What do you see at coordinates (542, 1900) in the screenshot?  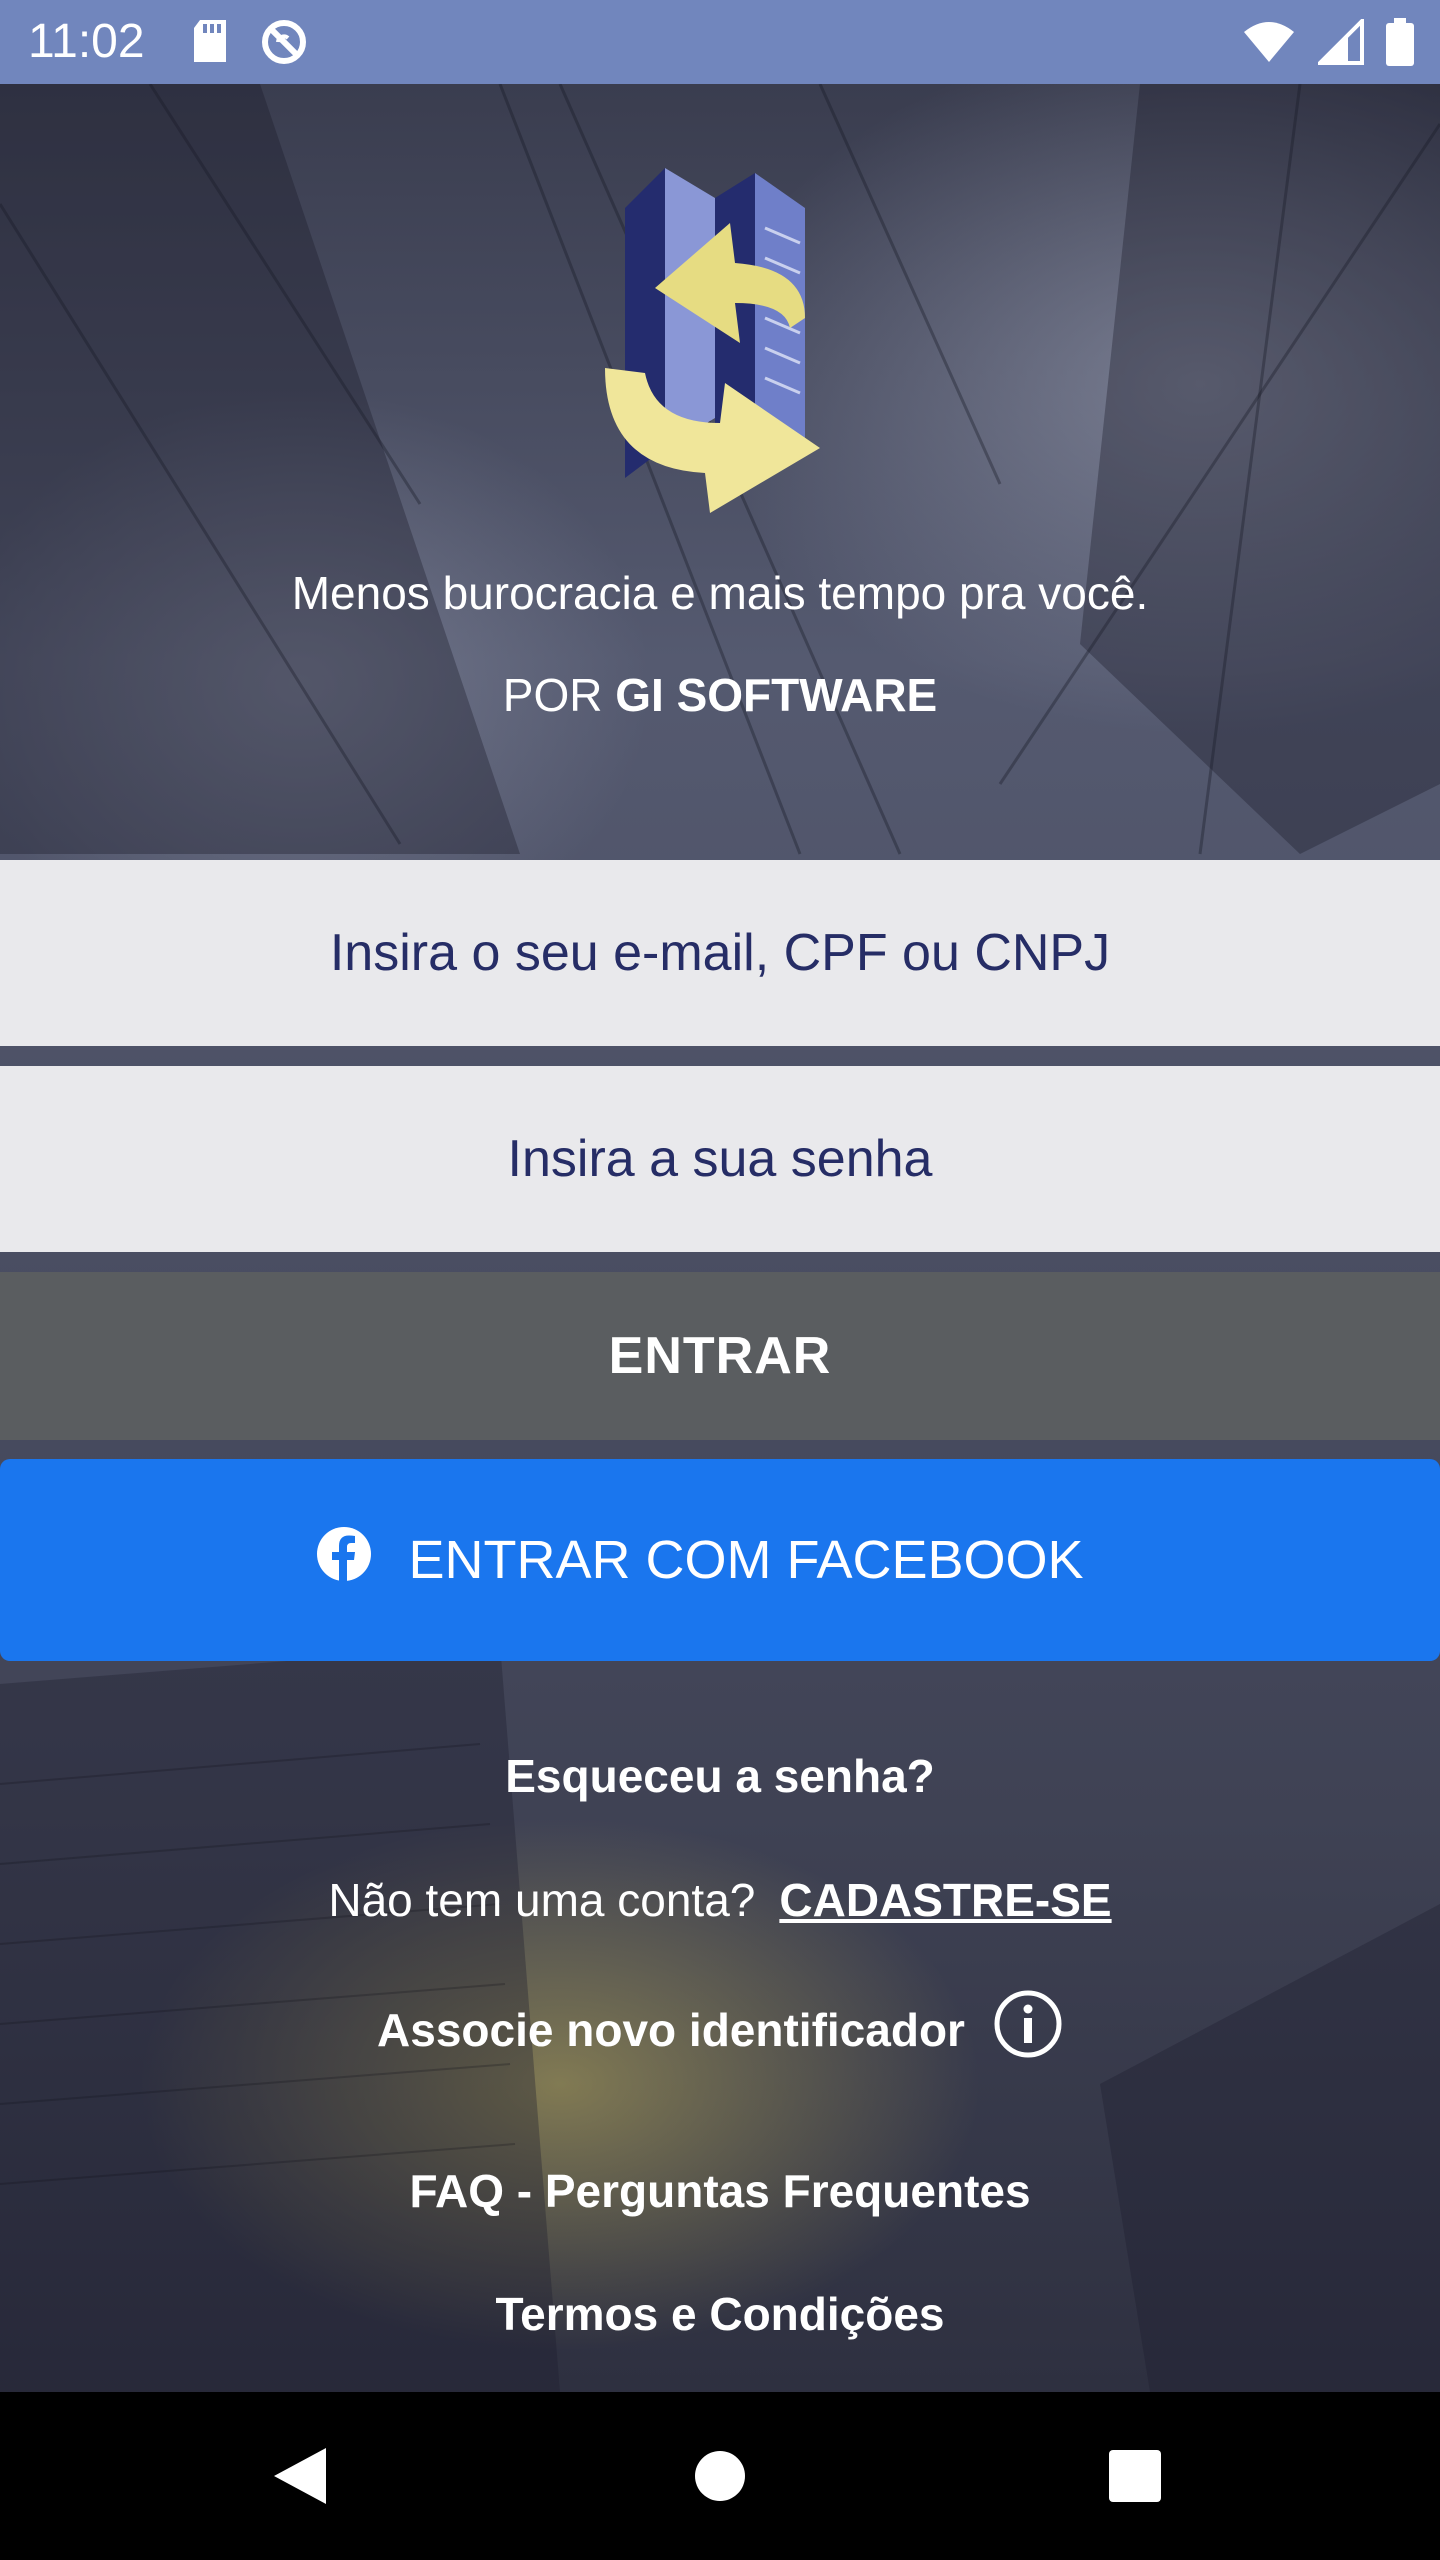 I see `no-account-prompt: Não tem uma conta?` at bounding box center [542, 1900].